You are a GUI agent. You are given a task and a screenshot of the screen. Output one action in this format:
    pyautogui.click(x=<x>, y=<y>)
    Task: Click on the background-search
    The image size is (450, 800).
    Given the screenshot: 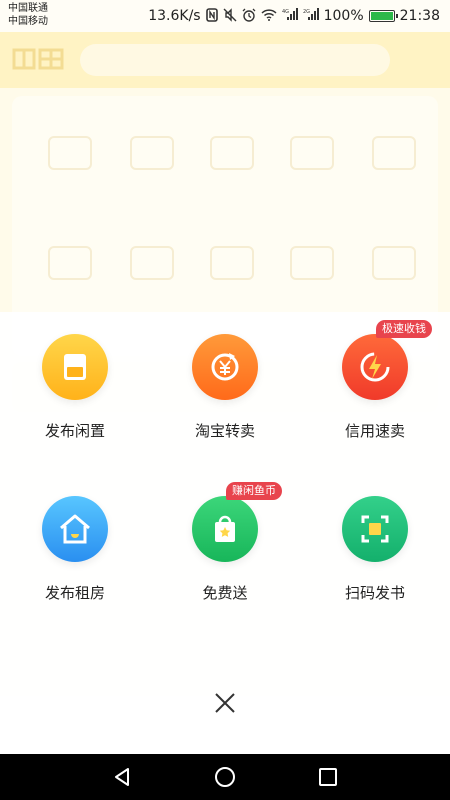 What is the action you would take?
    pyautogui.click(x=235, y=60)
    